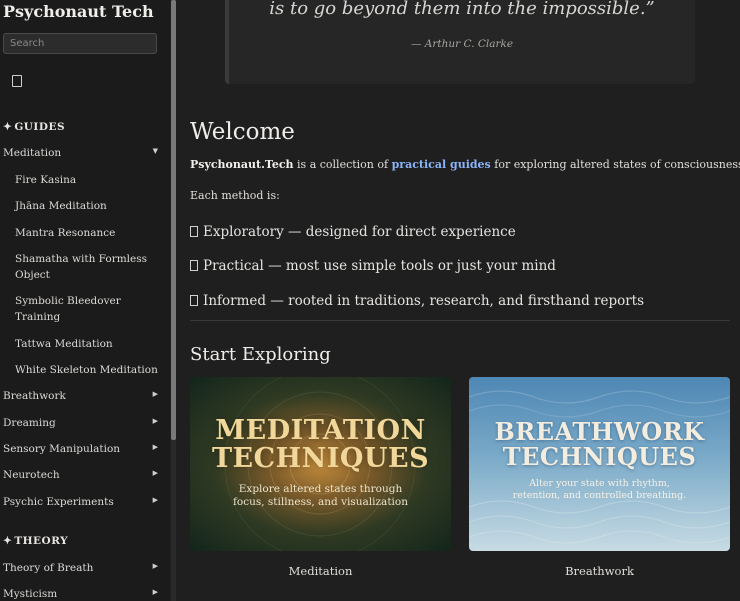  I want to click on card-subtitle-line: Alter your state with rhythm,, so click(599, 483).